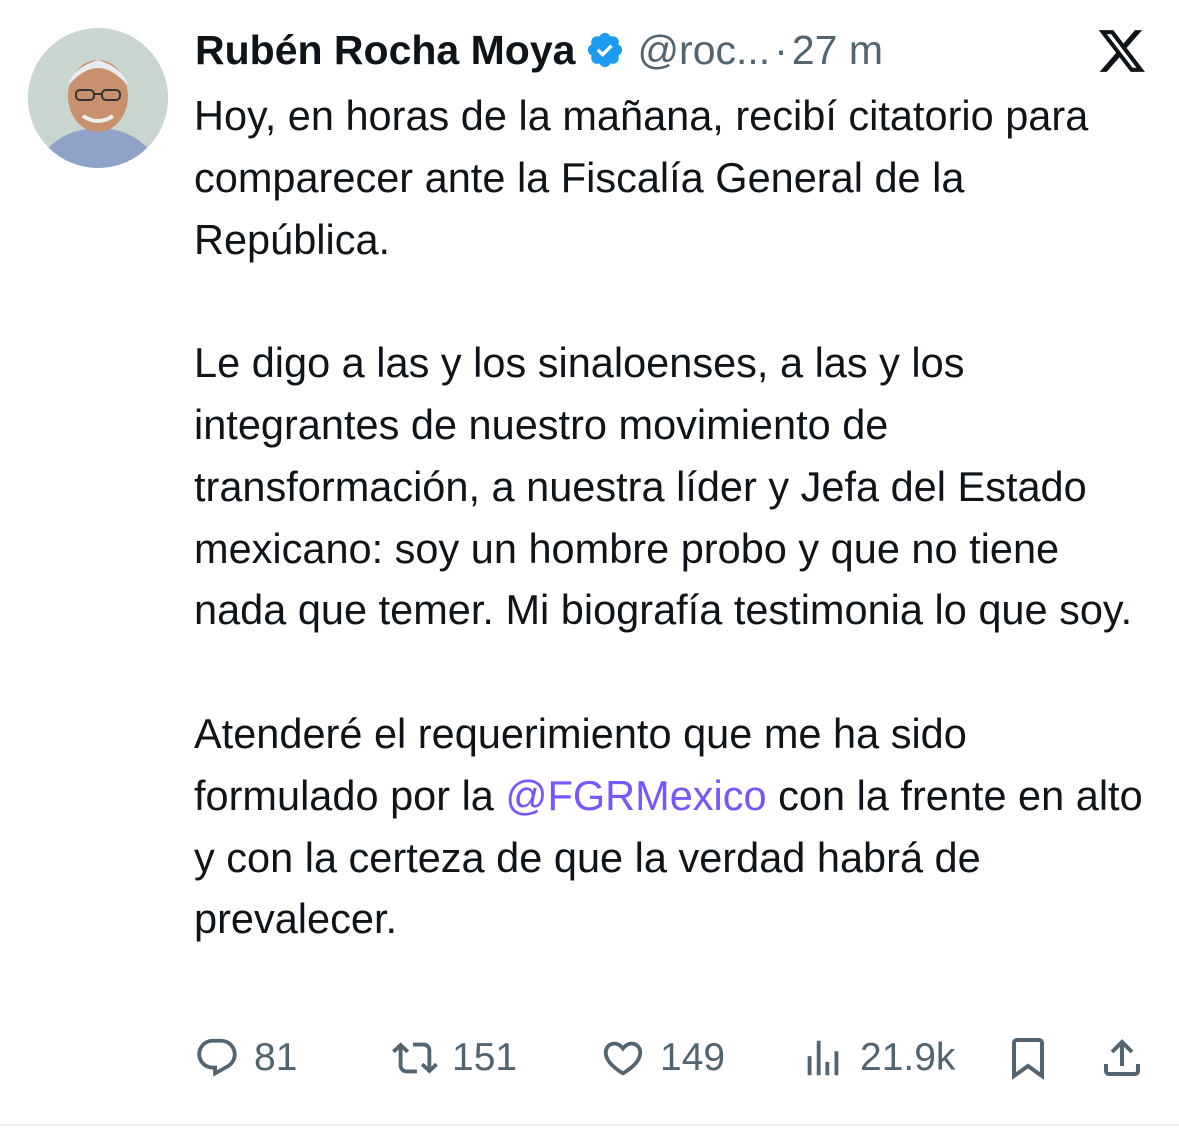  What do you see at coordinates (385, 50) in the screenshot?
I see `author-name: Rubén Rocha Moya` at bounding box center [385, 50].